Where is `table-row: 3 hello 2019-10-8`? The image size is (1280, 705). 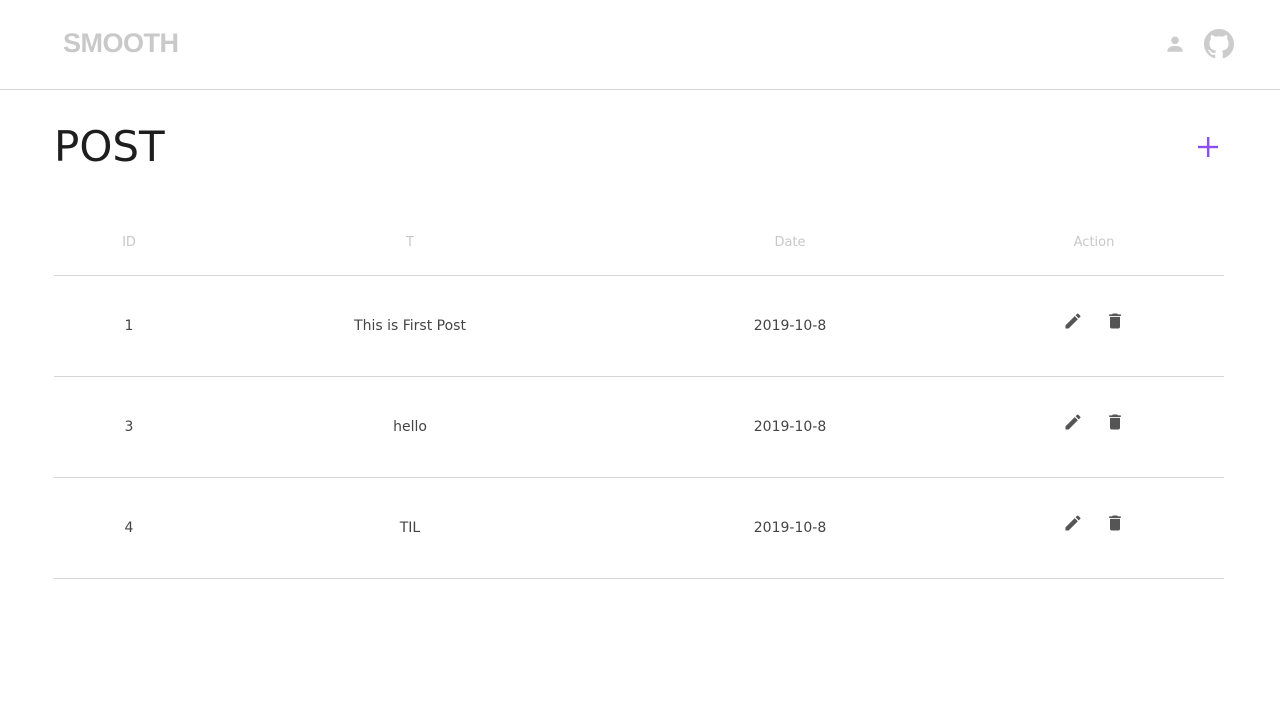 table-row: 3 hello 2019-10-8 is located at coordinates (639, 427).